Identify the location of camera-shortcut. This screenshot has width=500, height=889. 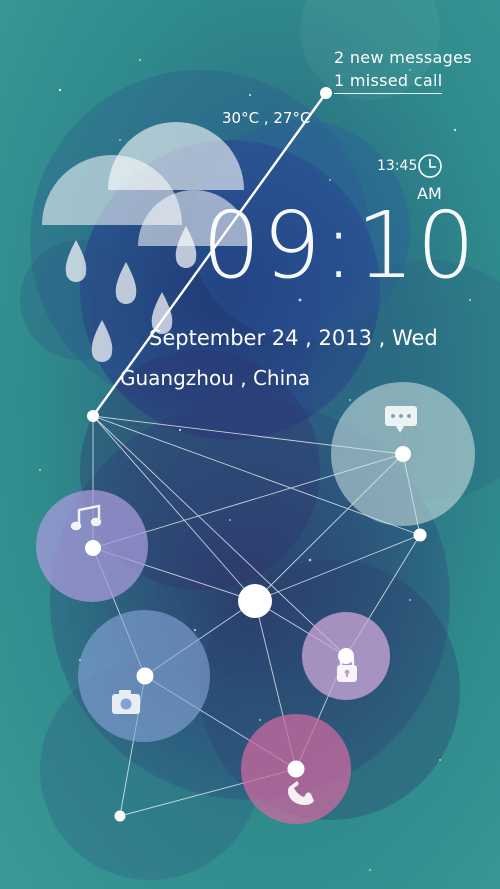
(144, 676).